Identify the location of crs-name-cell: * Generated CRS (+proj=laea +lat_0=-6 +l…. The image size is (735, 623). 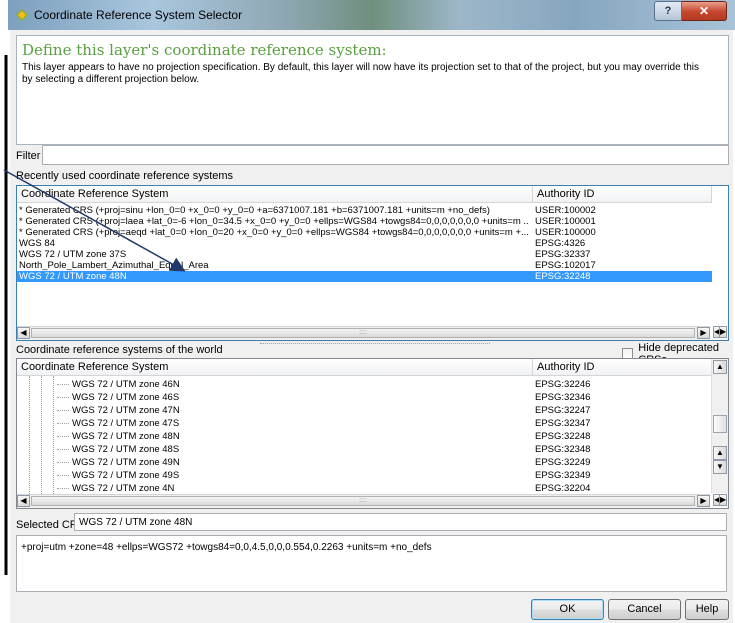
(274, 221).